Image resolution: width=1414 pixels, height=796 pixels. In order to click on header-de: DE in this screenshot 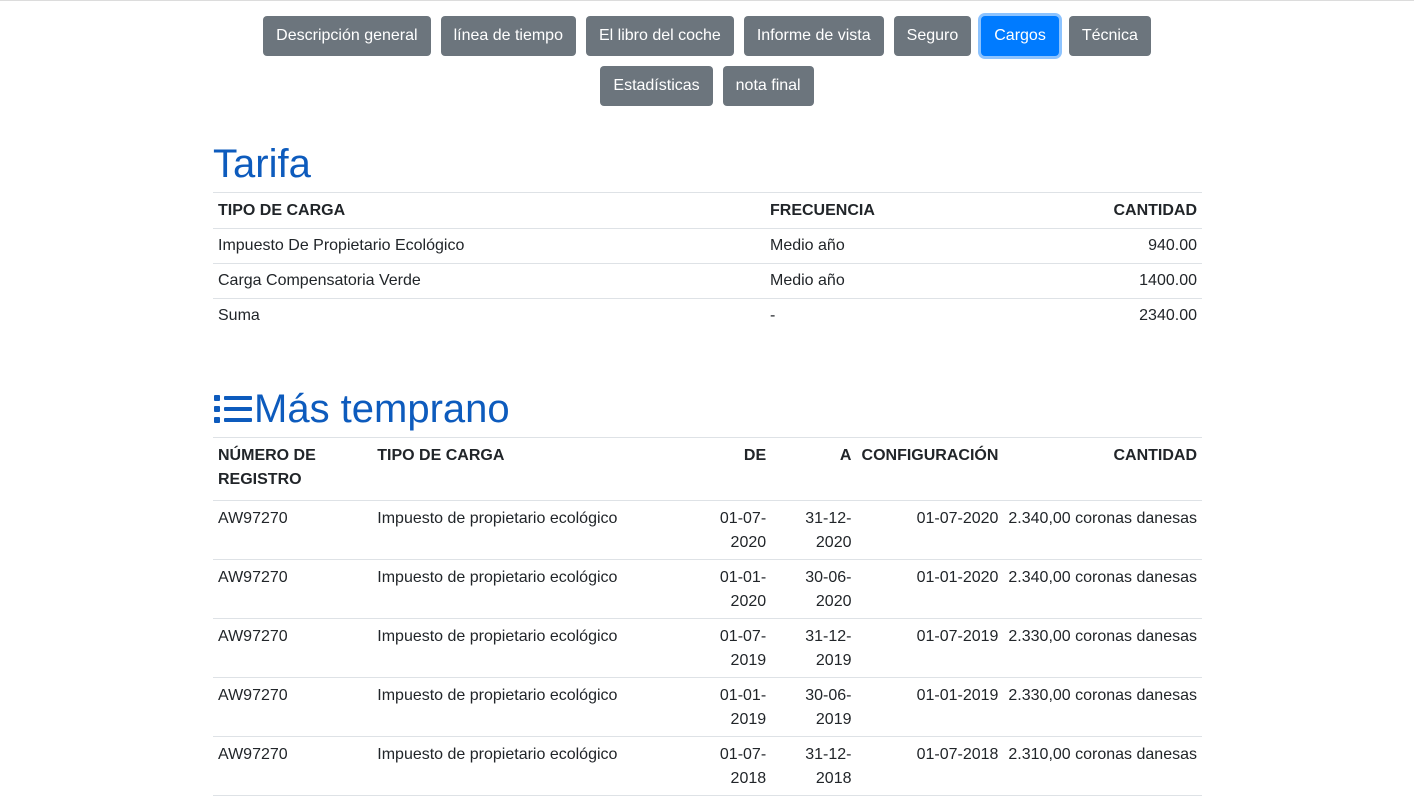, I will do `click(728, 469)`.